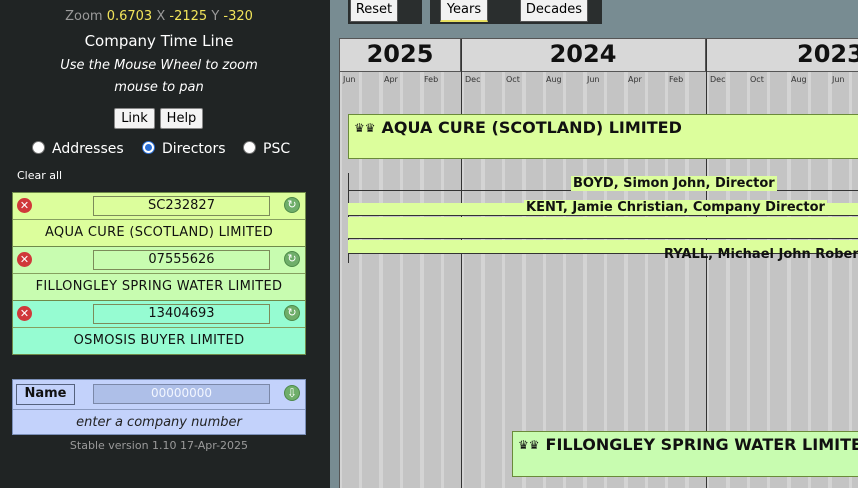 Image resolution: width=858 pixels, height=488 pixels. What do you see at coordinates (159, 422) in the screenshot?
I see `company-number-prompt: enter a company number` at bounding box center [159, 422].